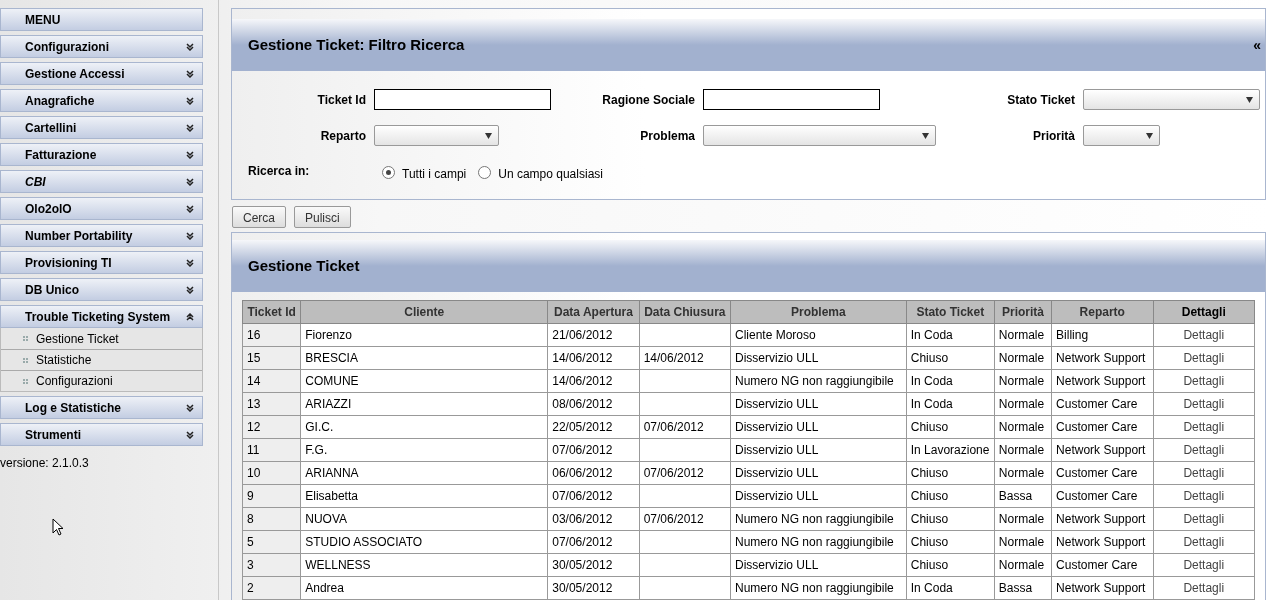  What do you see at coordinates (424, 565) in the screenshot?
I see `table-cell: WELLNESS` at bounding box center [424, 565].